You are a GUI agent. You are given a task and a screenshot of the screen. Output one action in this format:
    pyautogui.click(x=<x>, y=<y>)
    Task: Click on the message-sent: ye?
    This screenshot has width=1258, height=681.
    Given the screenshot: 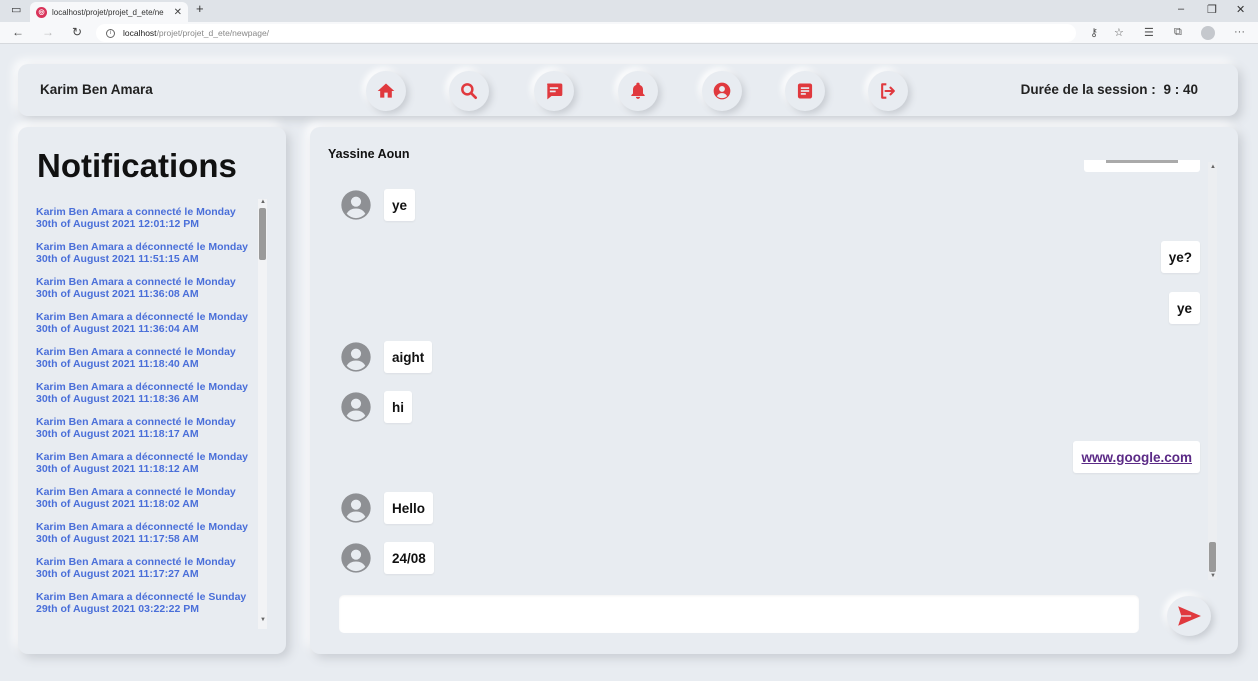 What is the action you would take?
    pyautogui.click(x=1180, y=257)
    